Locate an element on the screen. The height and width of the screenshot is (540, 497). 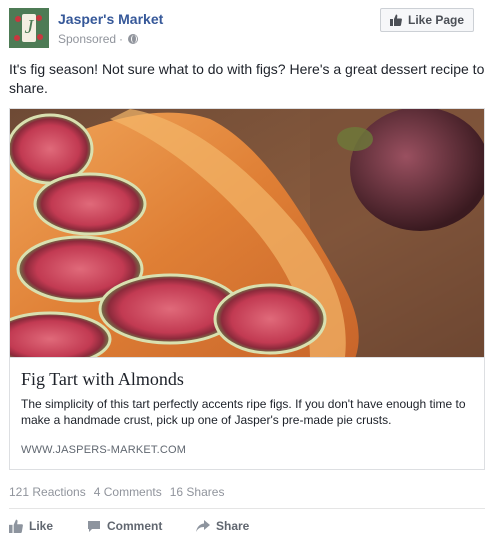
share-button: Share is located at coordinates (222, 526).